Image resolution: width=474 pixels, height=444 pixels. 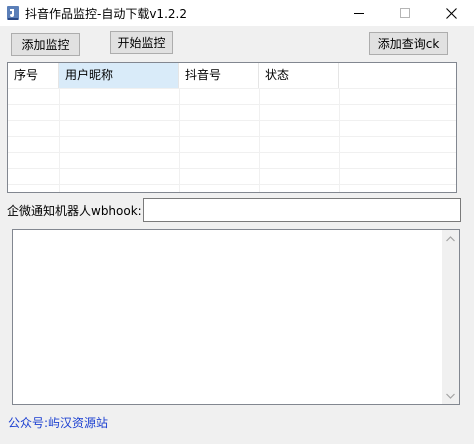 I want to click on table-header: 序号 用户昵称 抖音号 状态, so click(x=232, y=75).